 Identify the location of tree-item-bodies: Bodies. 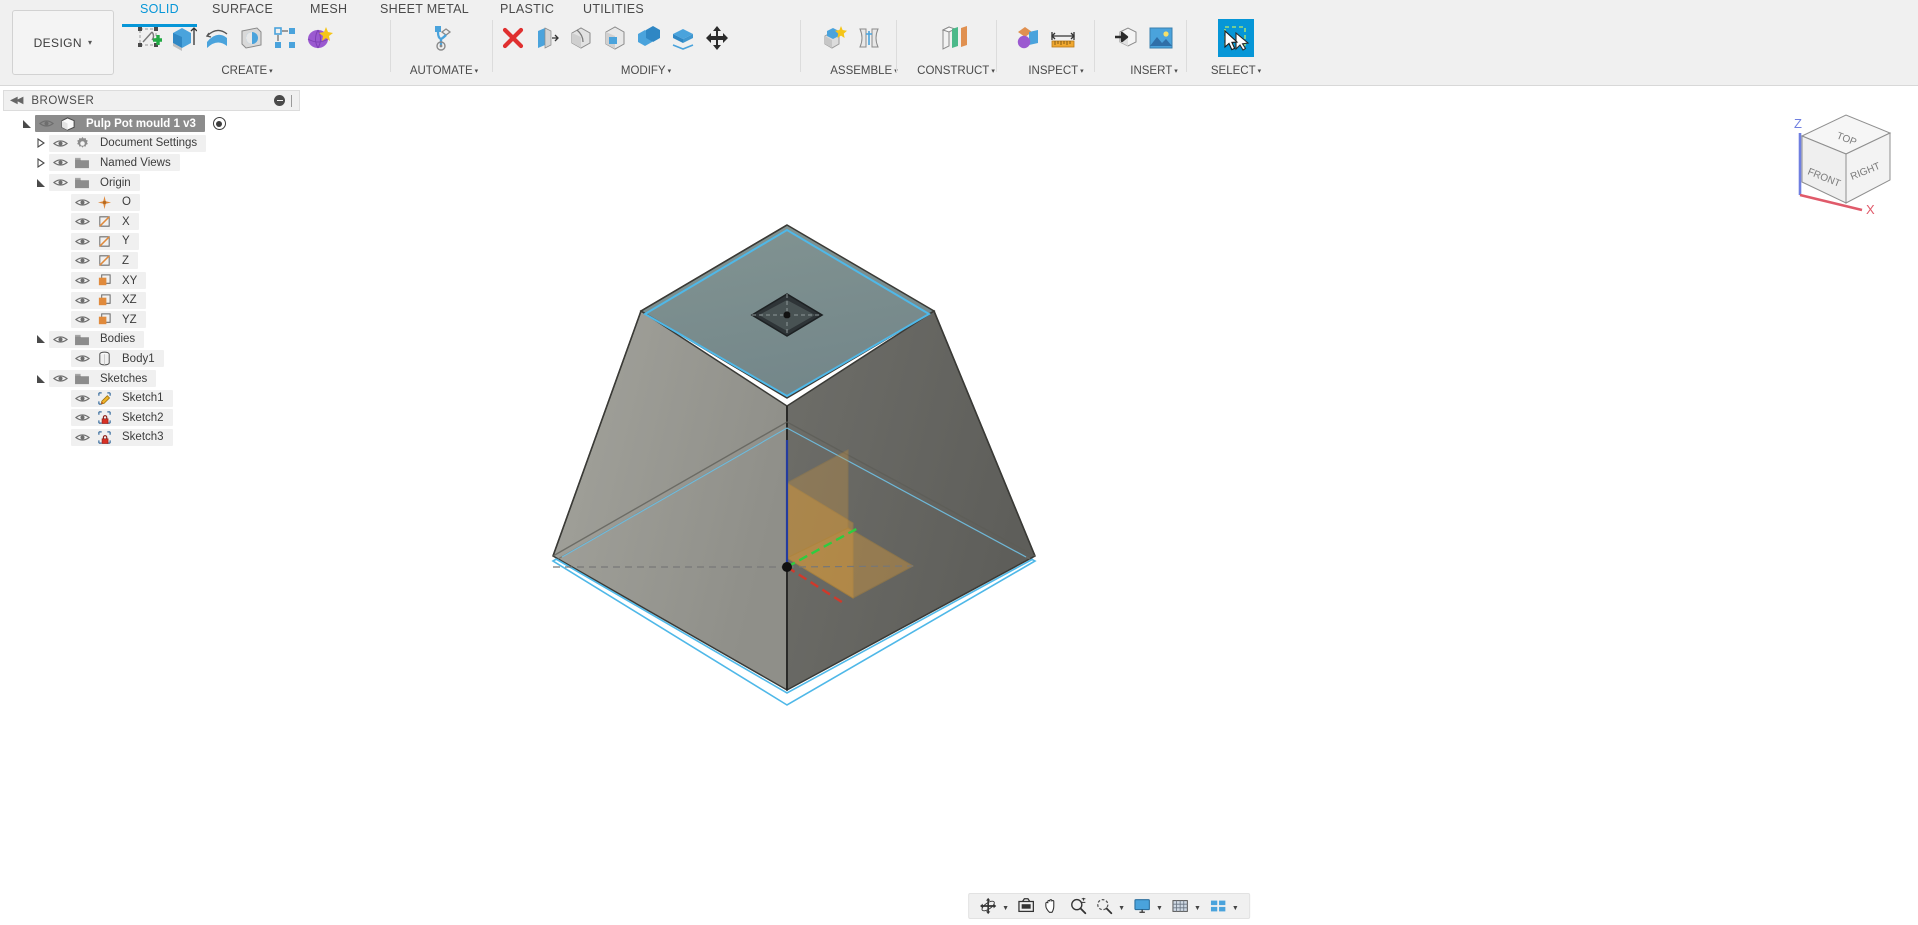
(151, 340).